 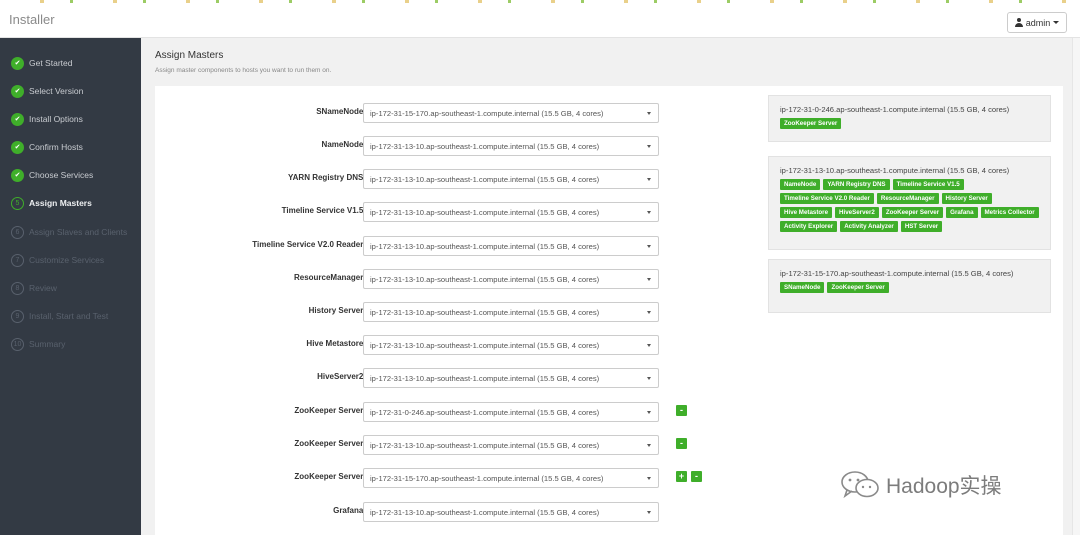 I want to click on wizard-step-label: Confirm Hosts, so click(x=56, y=147).